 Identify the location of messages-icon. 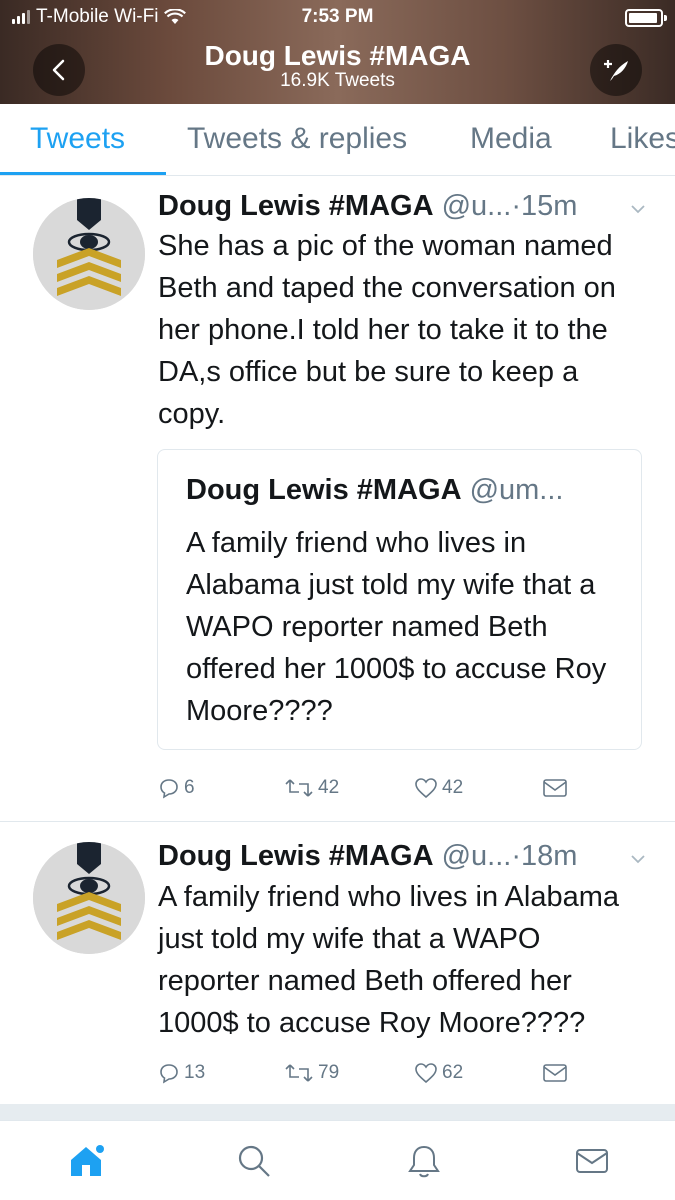
(592, 1161).